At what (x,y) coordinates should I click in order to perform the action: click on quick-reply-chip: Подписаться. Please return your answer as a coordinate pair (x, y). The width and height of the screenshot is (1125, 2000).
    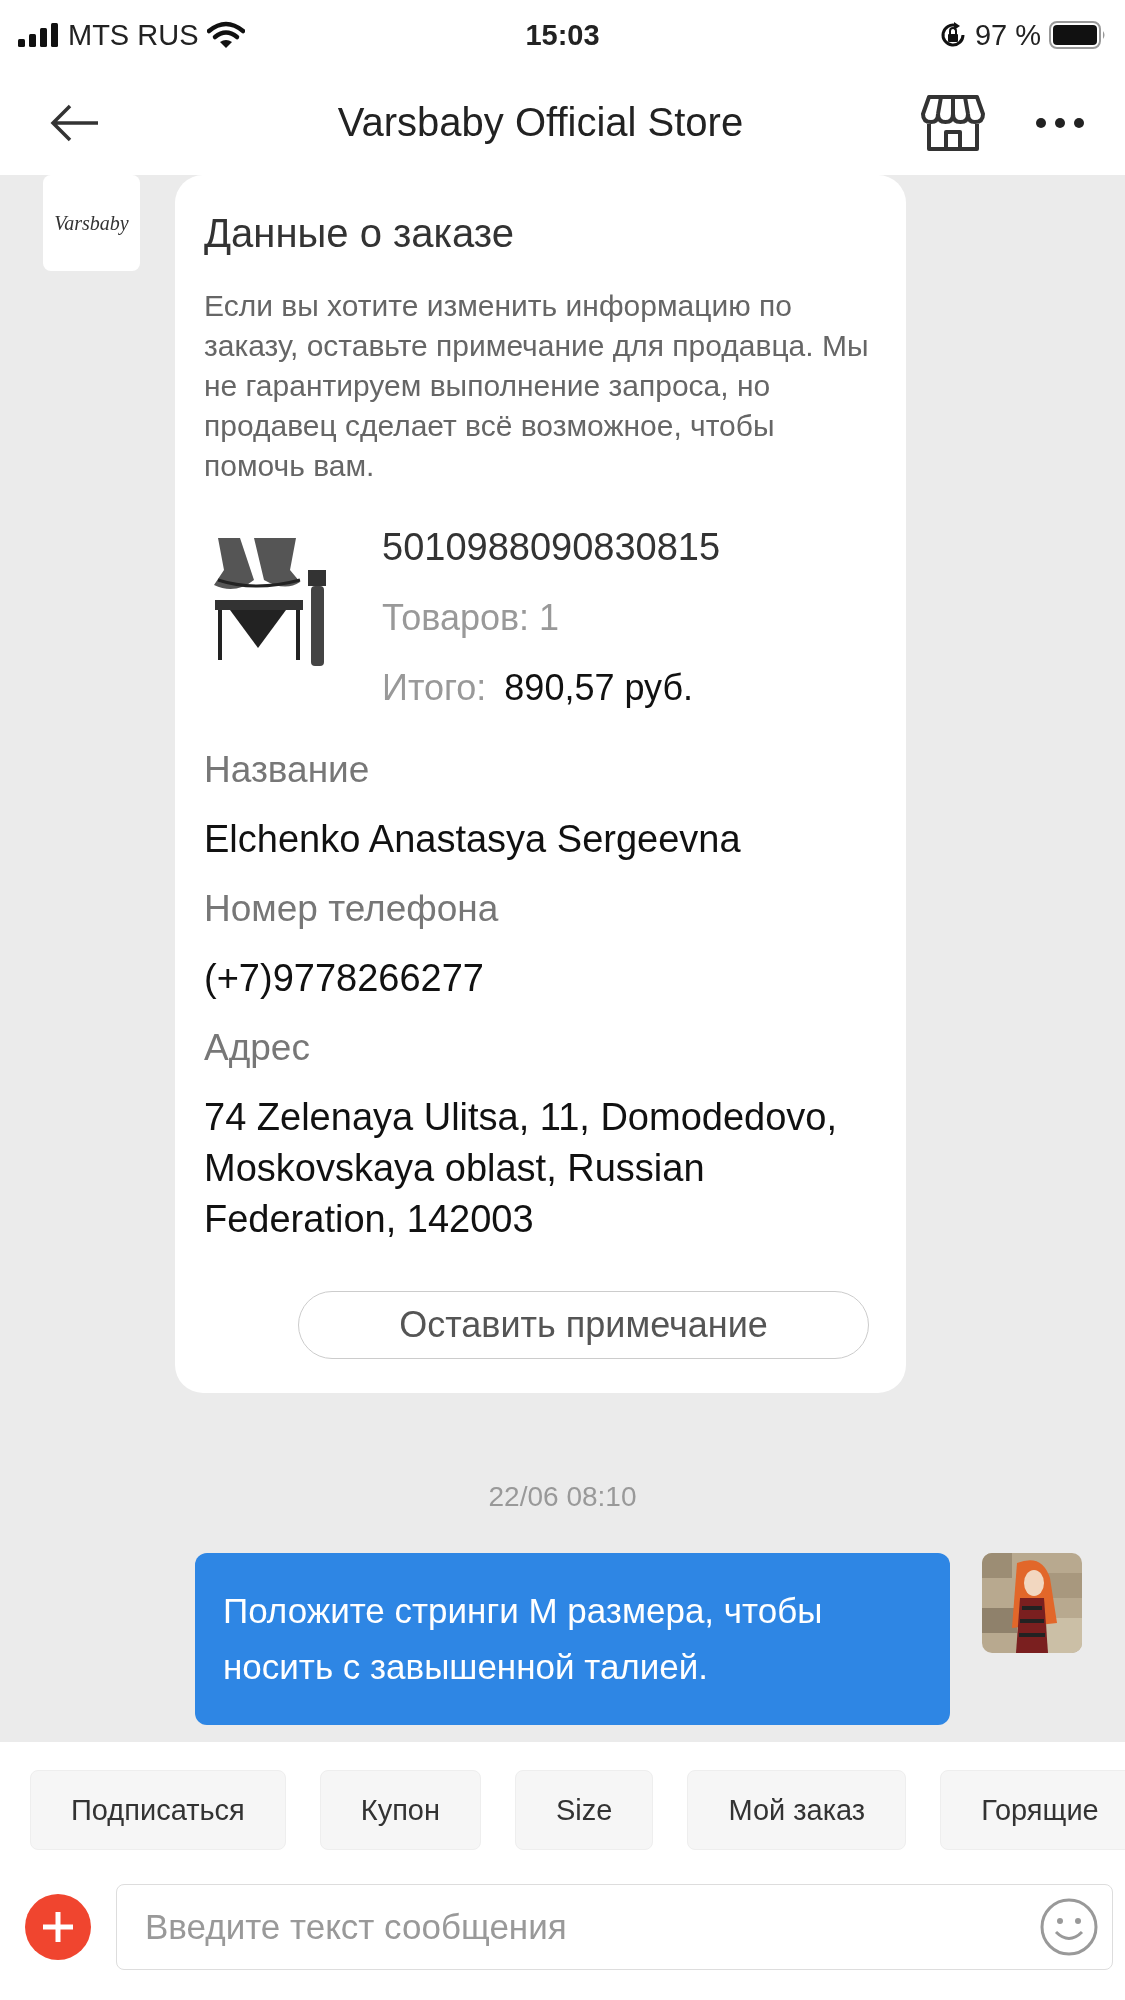
    Looking at the image, I should click on (158, 1810).